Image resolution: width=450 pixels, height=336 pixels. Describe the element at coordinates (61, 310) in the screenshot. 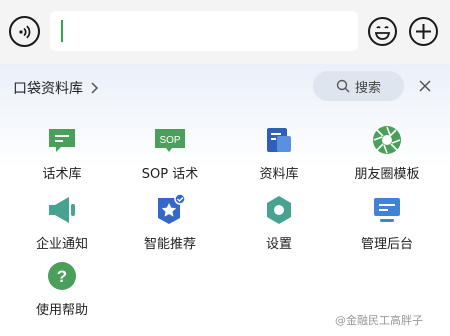

I see `item-label: 使用帮助` at that location.